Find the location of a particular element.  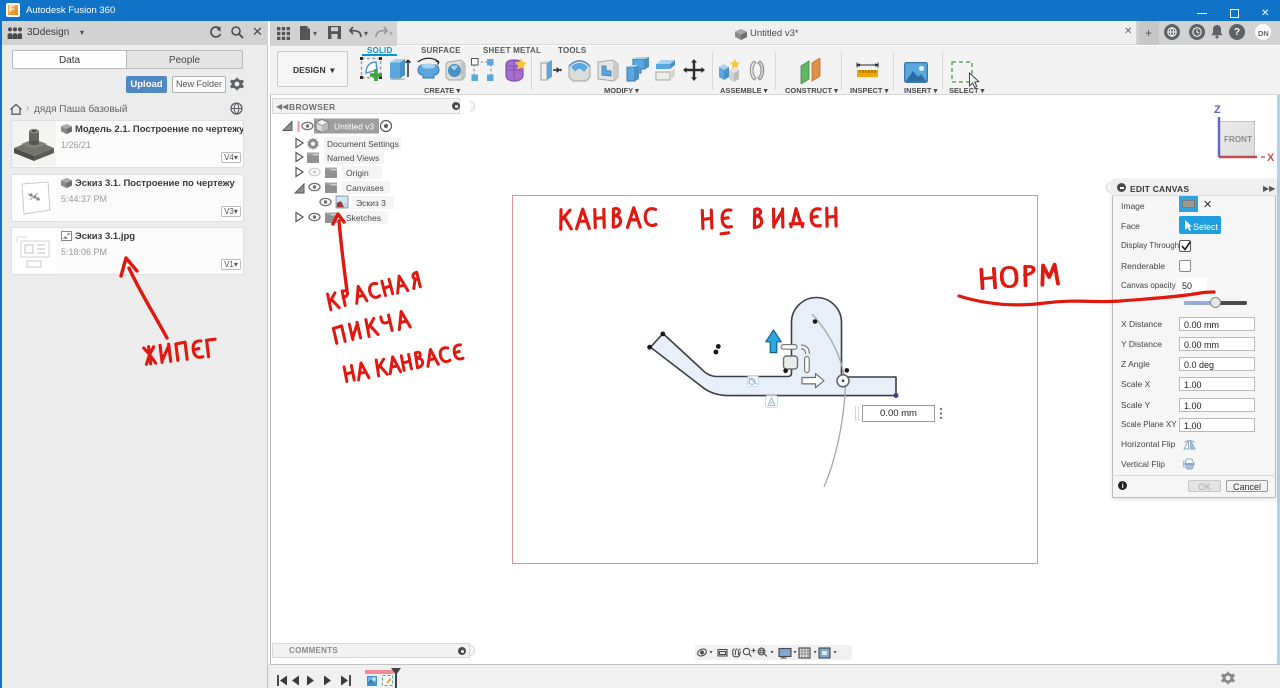

svg-text: Document Settings is located at coordinates (363, 144).